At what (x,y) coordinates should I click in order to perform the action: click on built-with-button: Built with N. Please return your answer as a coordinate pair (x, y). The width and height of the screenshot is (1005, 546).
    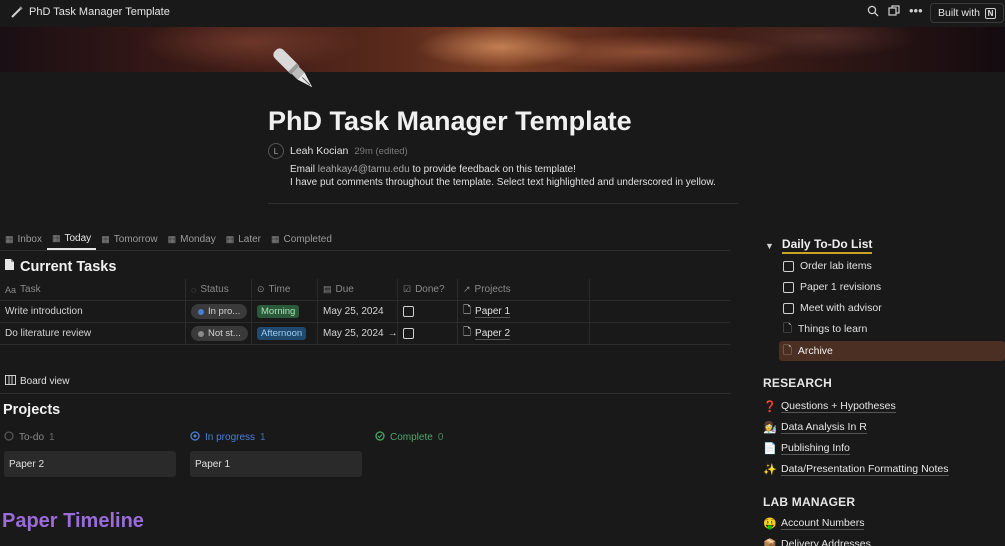
    Looking at the image, I should click on (967, 13).